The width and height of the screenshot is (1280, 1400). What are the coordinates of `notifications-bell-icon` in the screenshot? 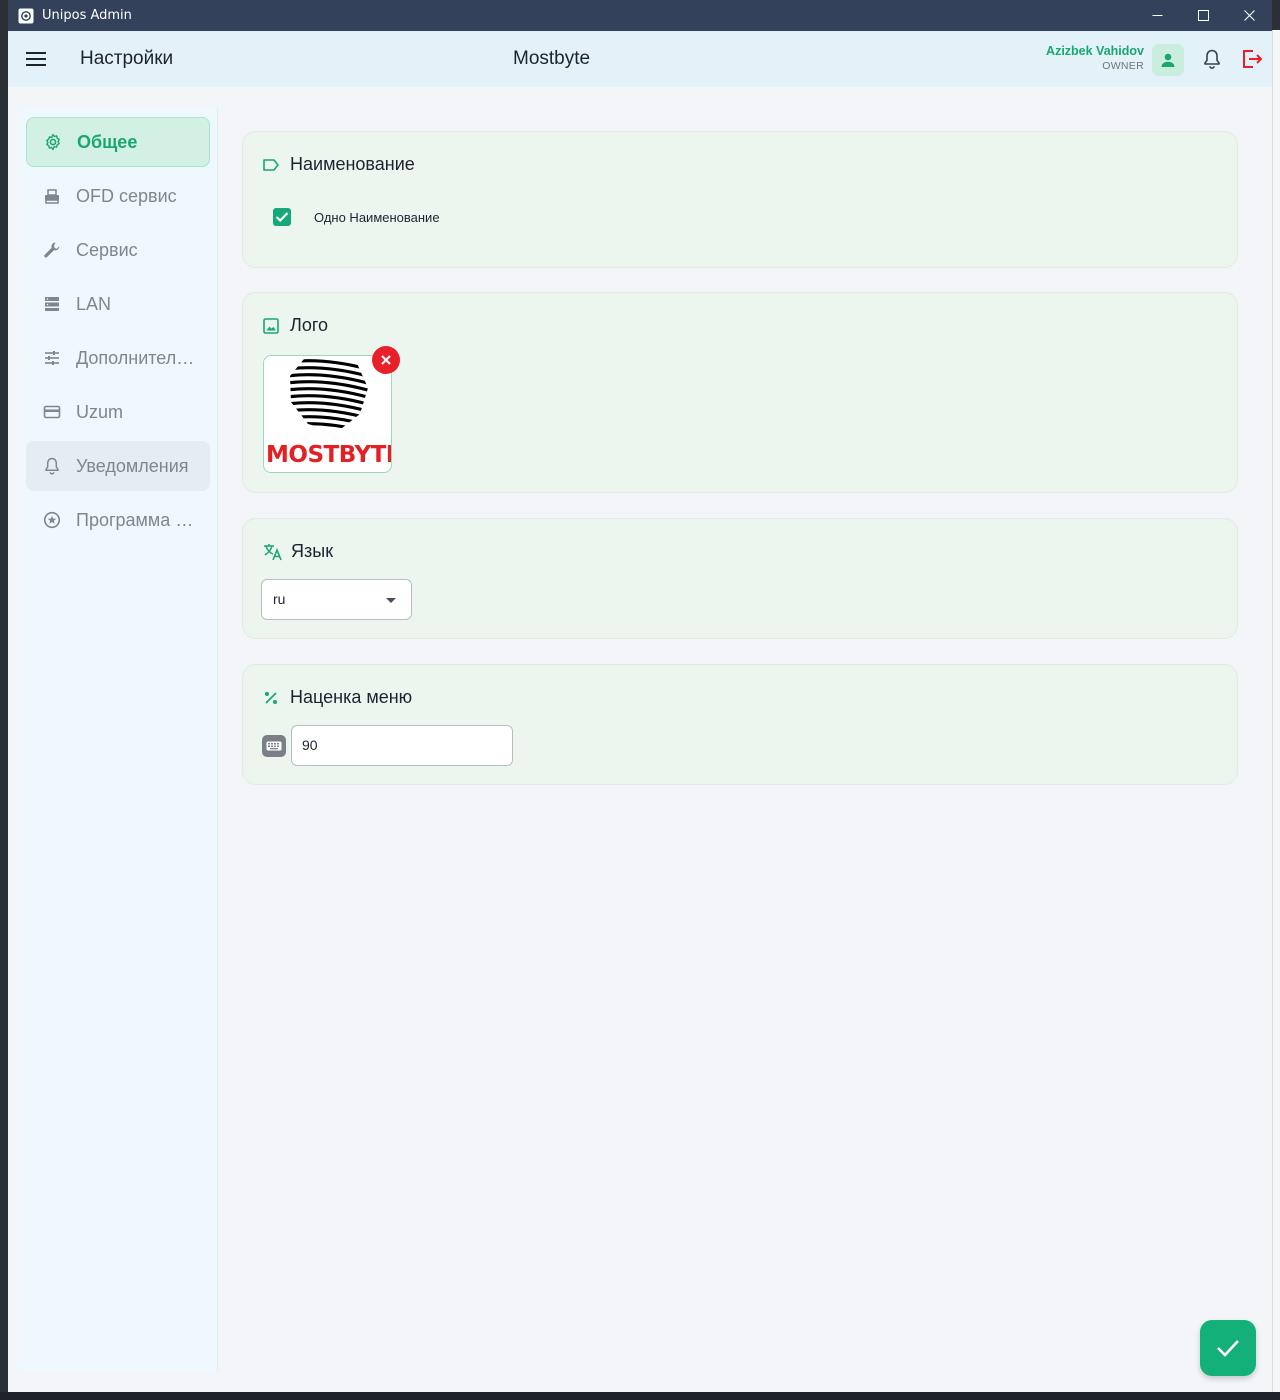 It's located at (1212, 59).